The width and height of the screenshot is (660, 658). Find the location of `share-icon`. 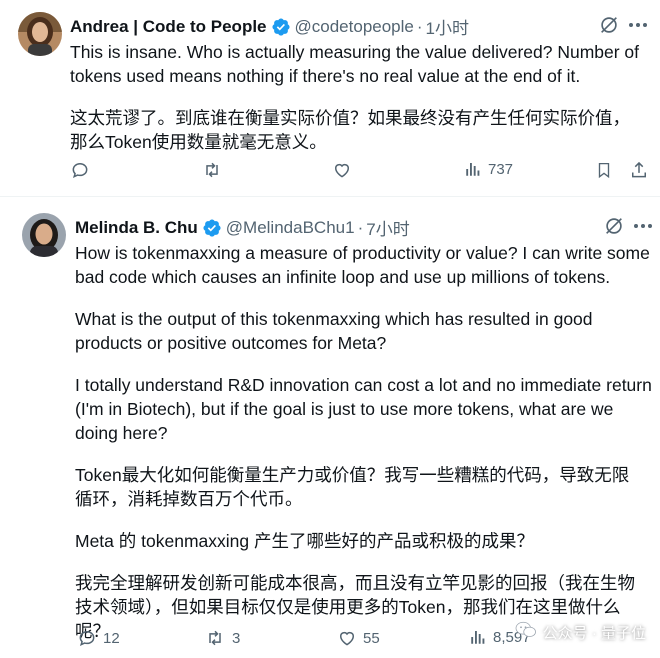

share-icon is located at coordinates (639, 170).